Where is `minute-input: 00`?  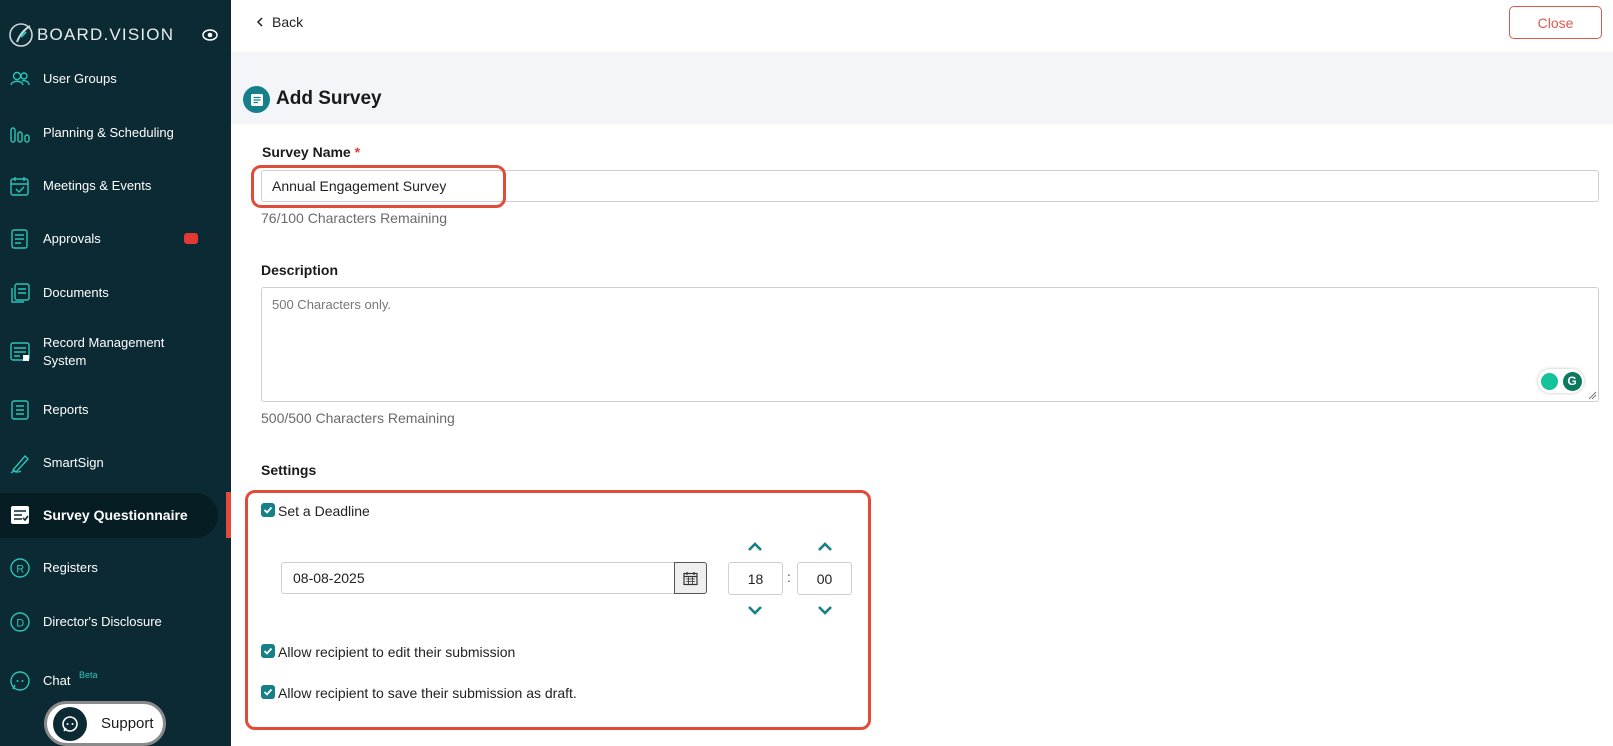 minute-input: 00 is located at coordinates (824, 578).